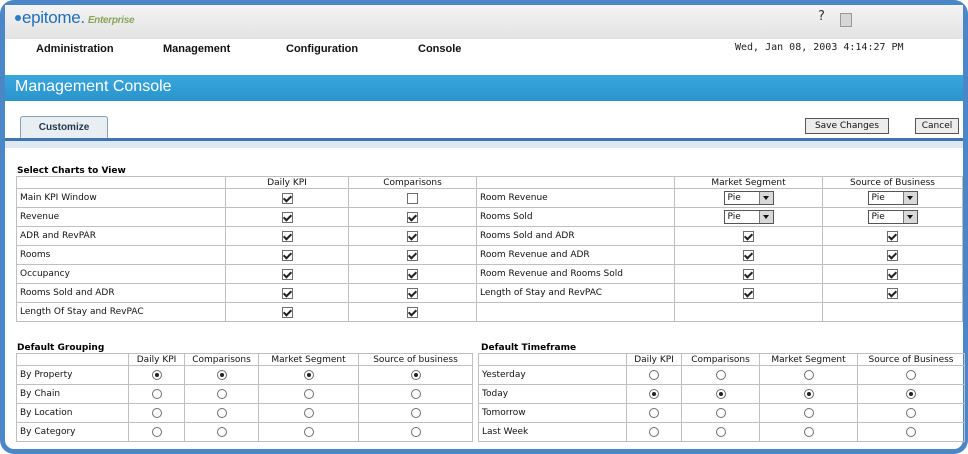 The width and height of the screenshot is (968, 454). What do you see at coordinates (246, 312) in the screenshot?
I see `table-row: Length Of Stay and RevPAC` at bounding box center [246, 312].